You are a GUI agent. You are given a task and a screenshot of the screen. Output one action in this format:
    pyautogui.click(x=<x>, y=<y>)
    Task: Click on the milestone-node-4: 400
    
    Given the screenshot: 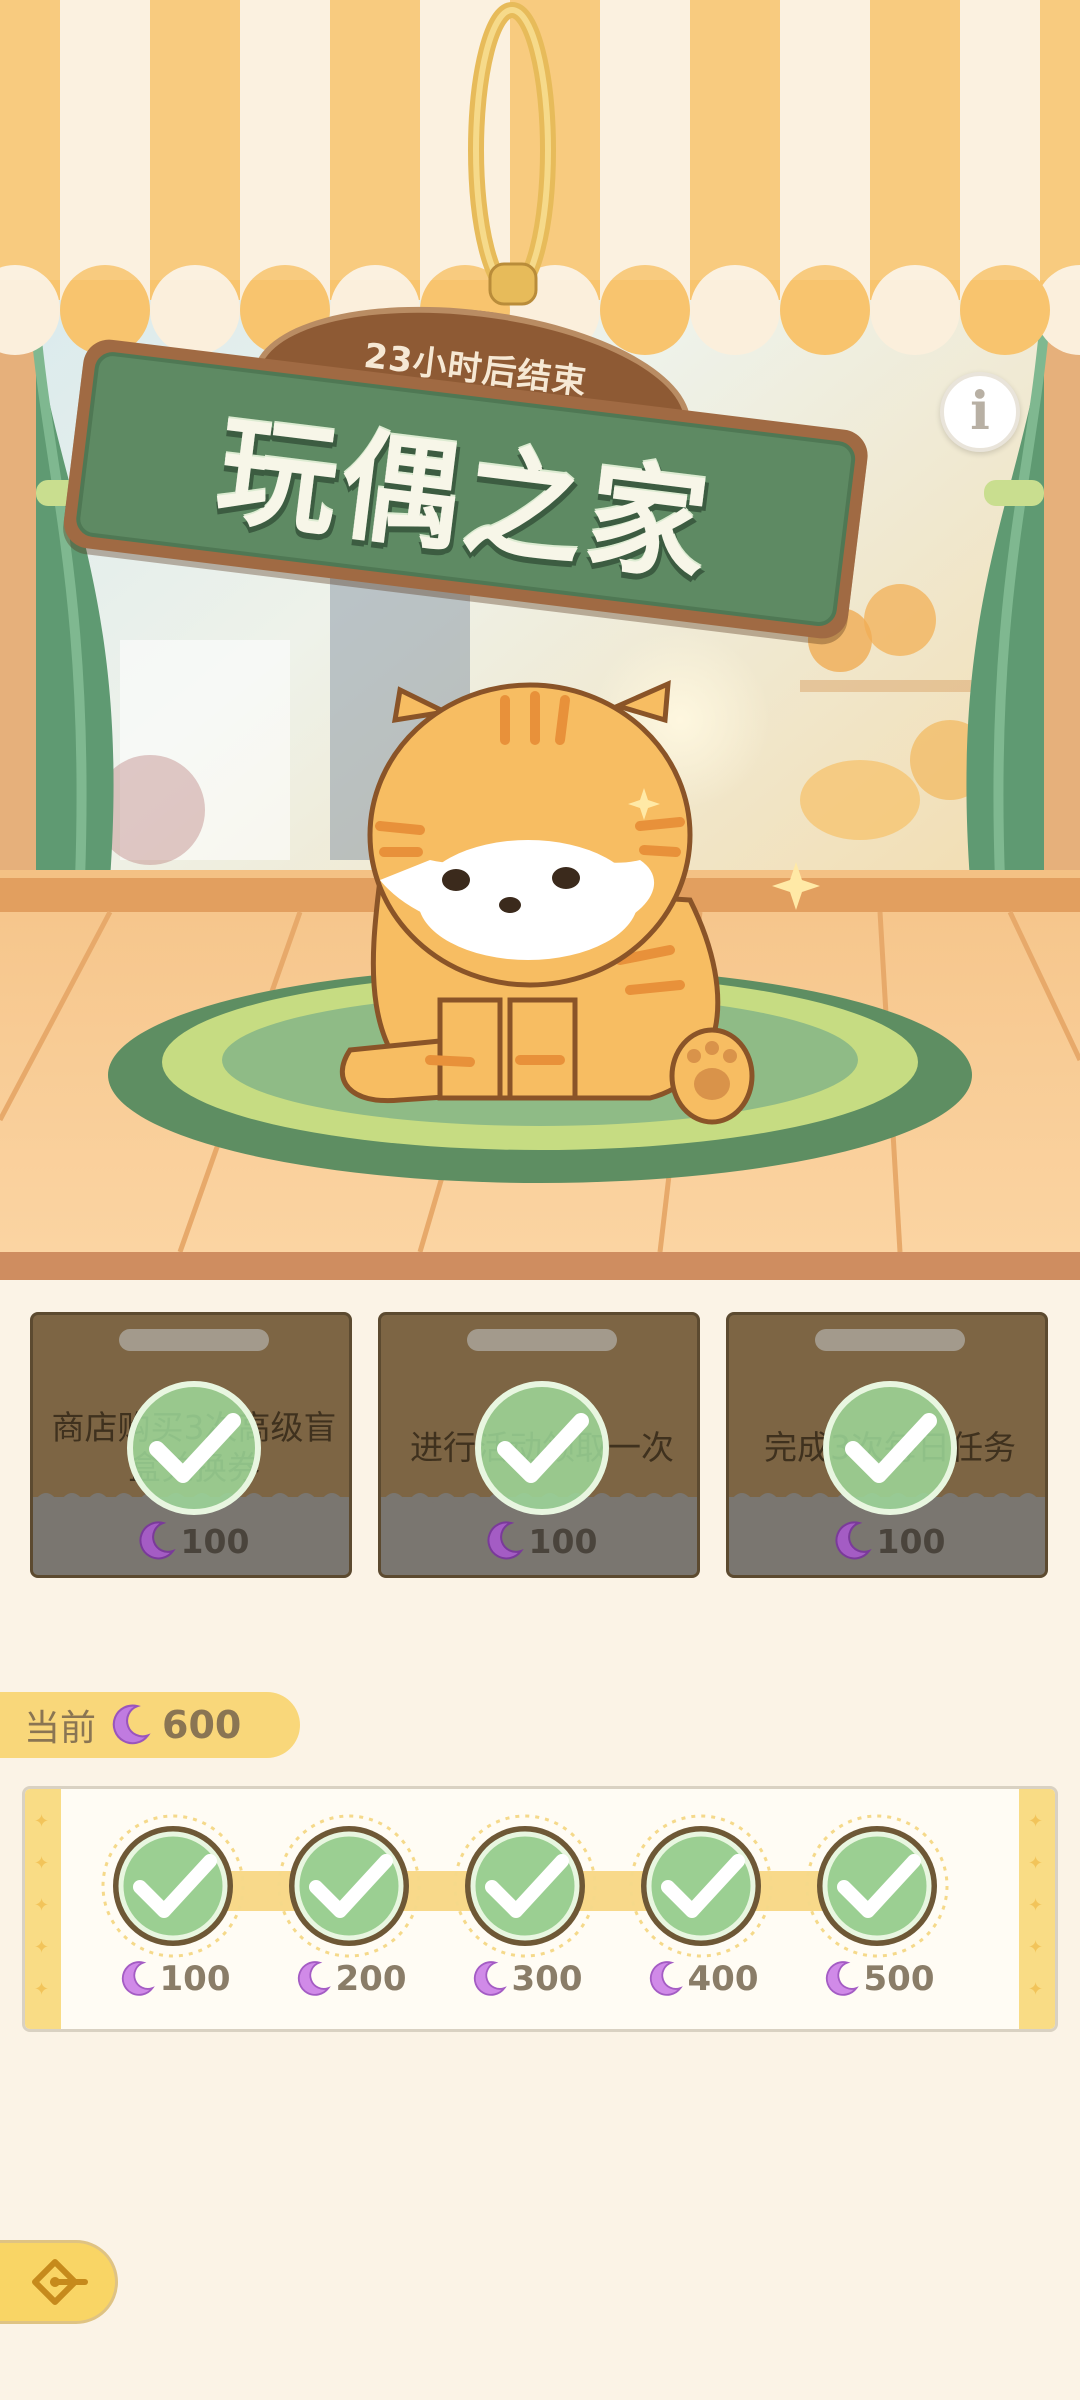 What is the action you would take?
    pyautogui.click(x=701, y=1911)
    